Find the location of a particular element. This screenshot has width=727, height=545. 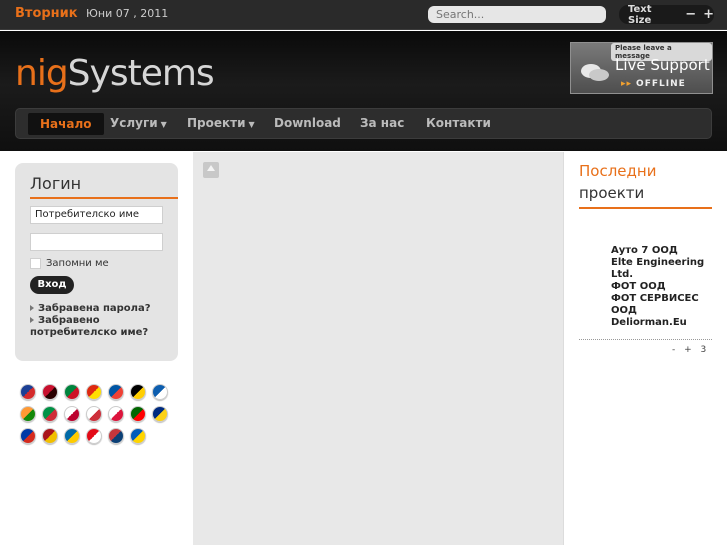

text-size-control: Text Size − + is located at coordinates (666, 14).